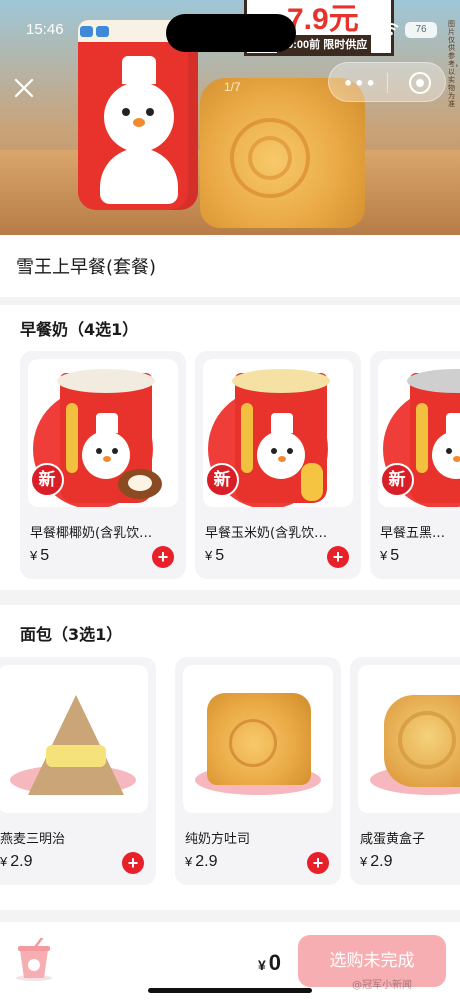 This screenshot has width=460, height=1000. I want to click on bread-option-card: 燕麦三明治 ¥2.9 +, so click(78, 771).